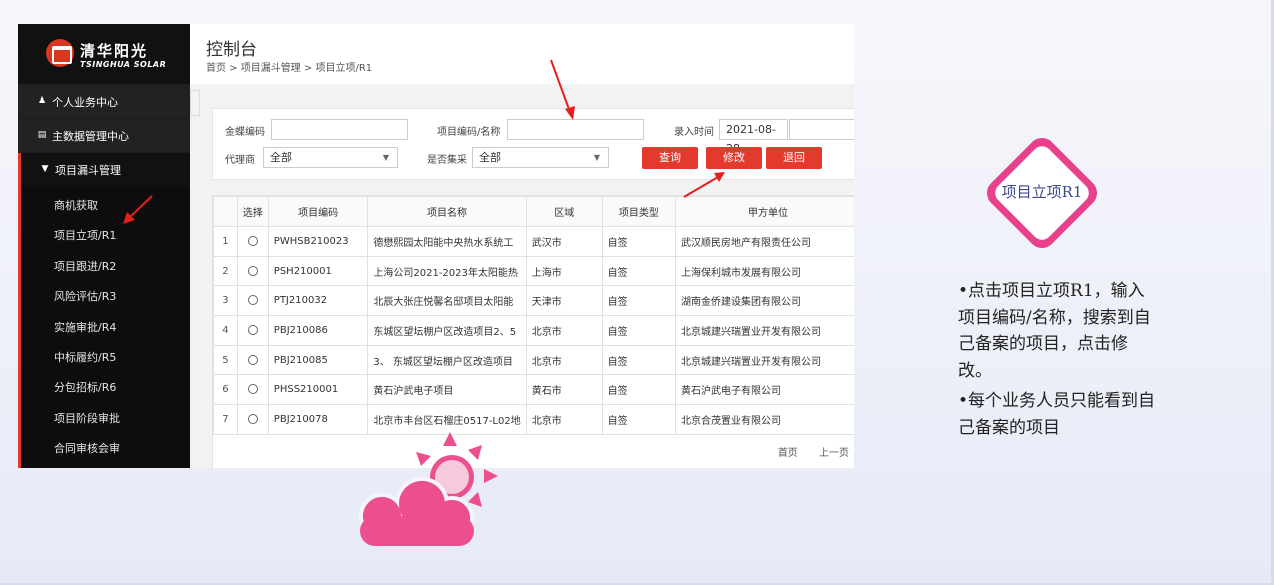  What do you see at coordinates (564, 211) in the screenshot?
I see `table-header-region: 区域` at bounding box center [564, 211].